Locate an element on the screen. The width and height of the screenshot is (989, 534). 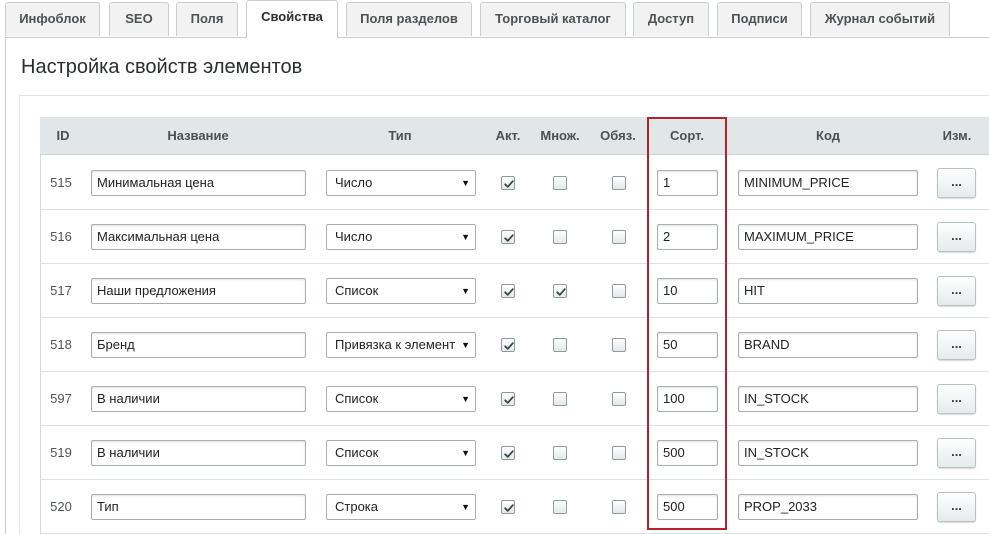
tab-properties: Свойства is located at coordinates (292, 19).